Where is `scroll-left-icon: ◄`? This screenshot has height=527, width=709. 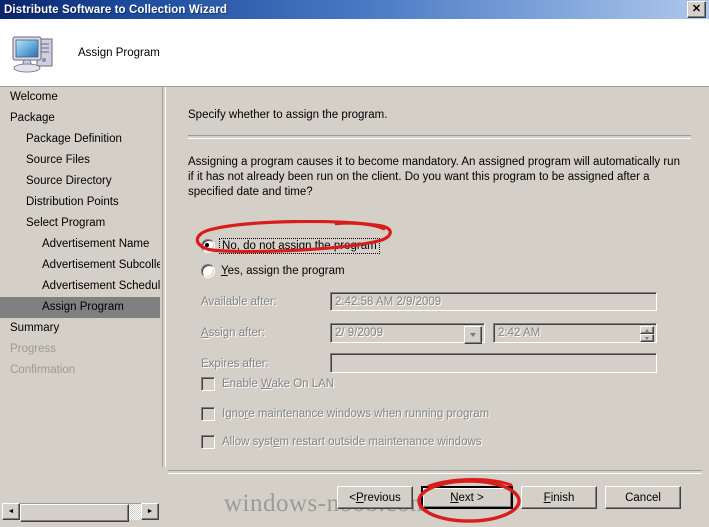 scroll-left-icon: ◄ is located at coordinates (11, 511).